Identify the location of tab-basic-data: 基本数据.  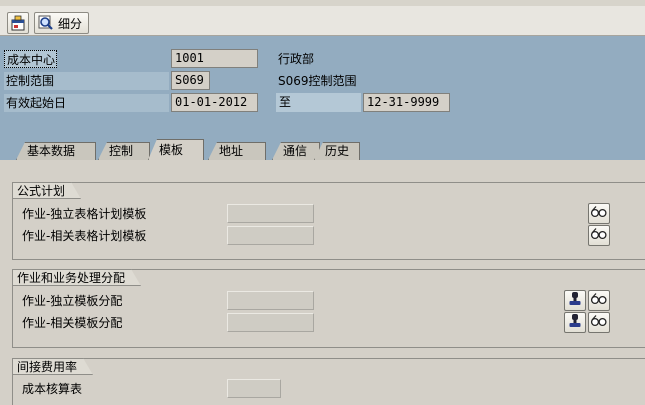
(56, 151).